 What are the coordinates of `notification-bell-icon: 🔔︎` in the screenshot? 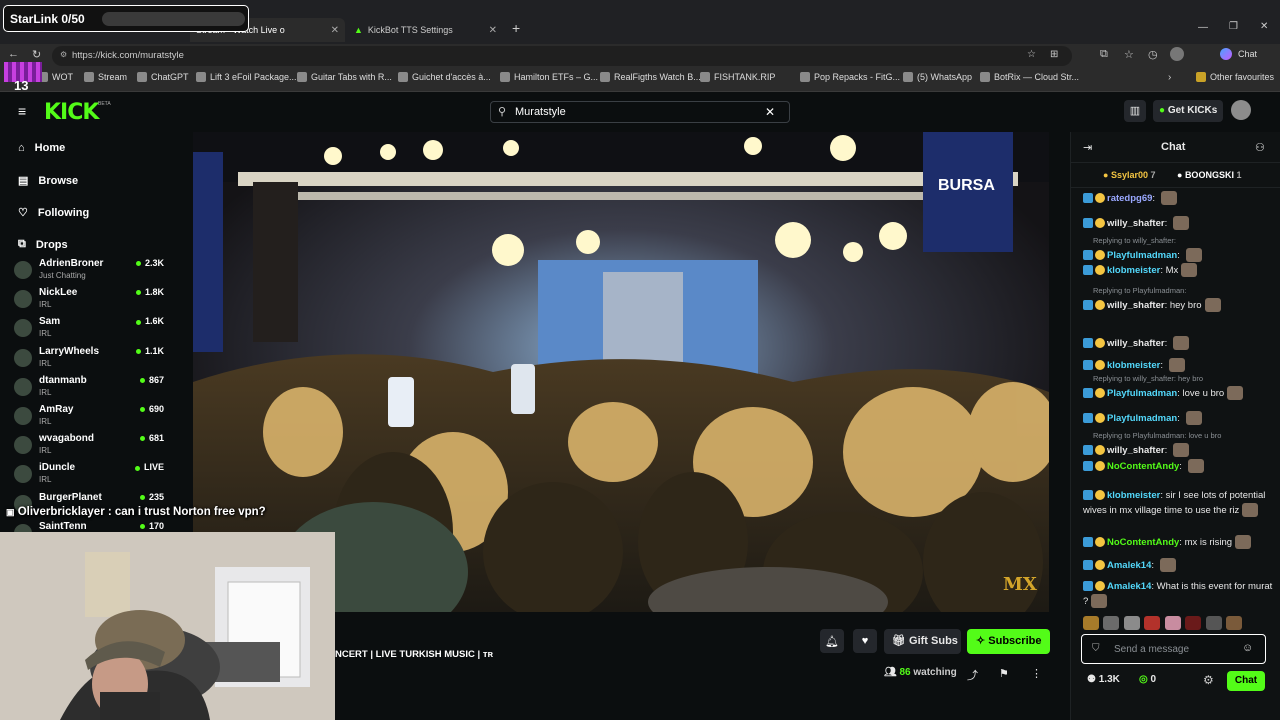 It's located at (832, 641).